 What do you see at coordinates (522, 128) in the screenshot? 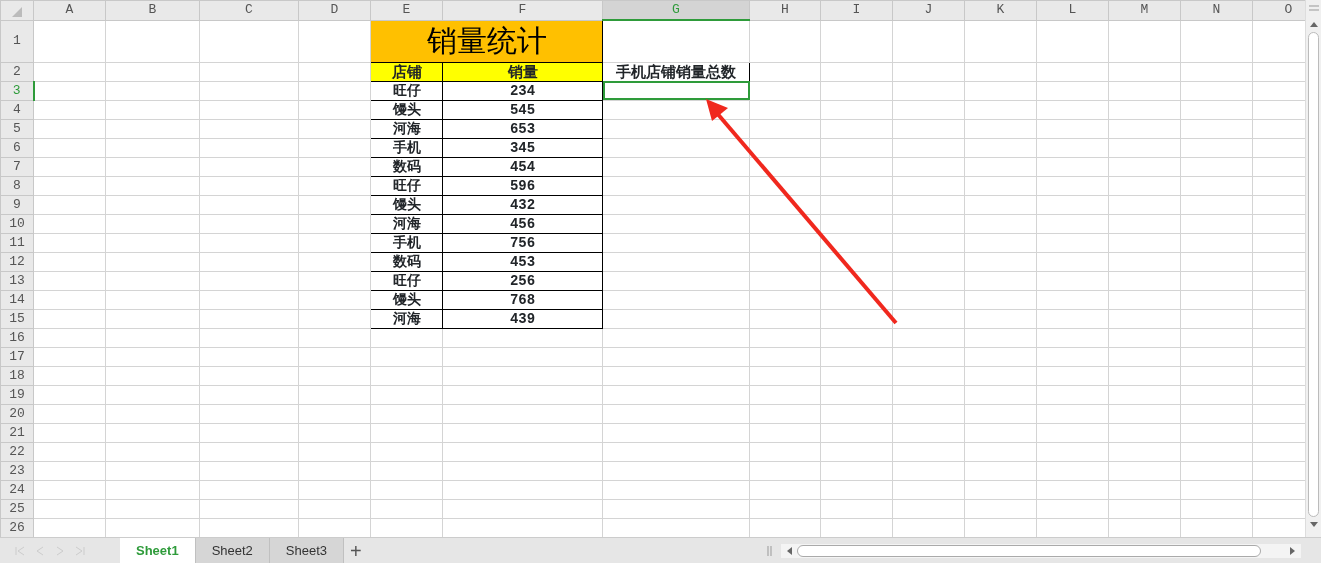
I see `table-cell: 653` at bounding box center [522, 128].